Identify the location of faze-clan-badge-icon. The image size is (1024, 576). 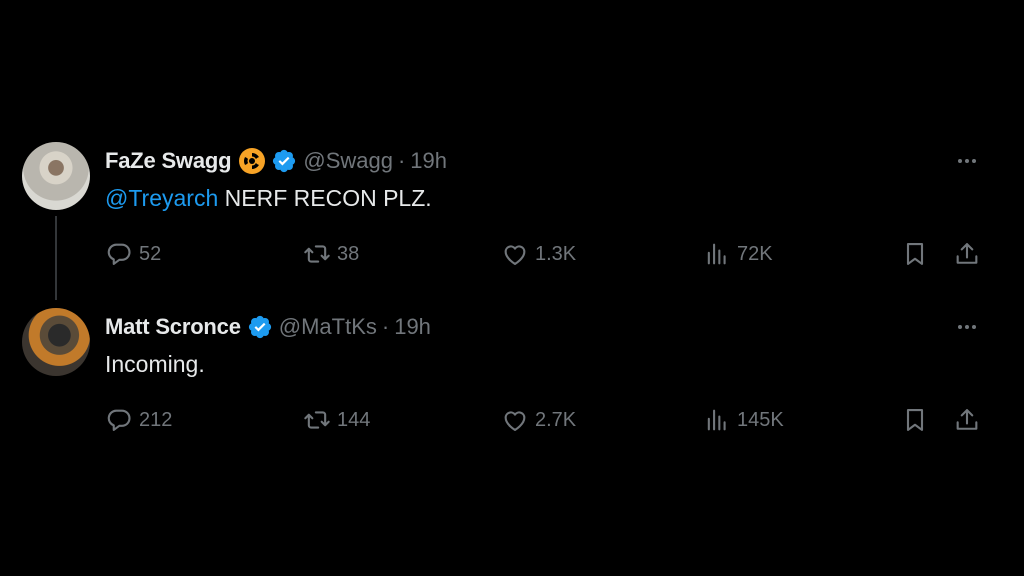
(252, 161).